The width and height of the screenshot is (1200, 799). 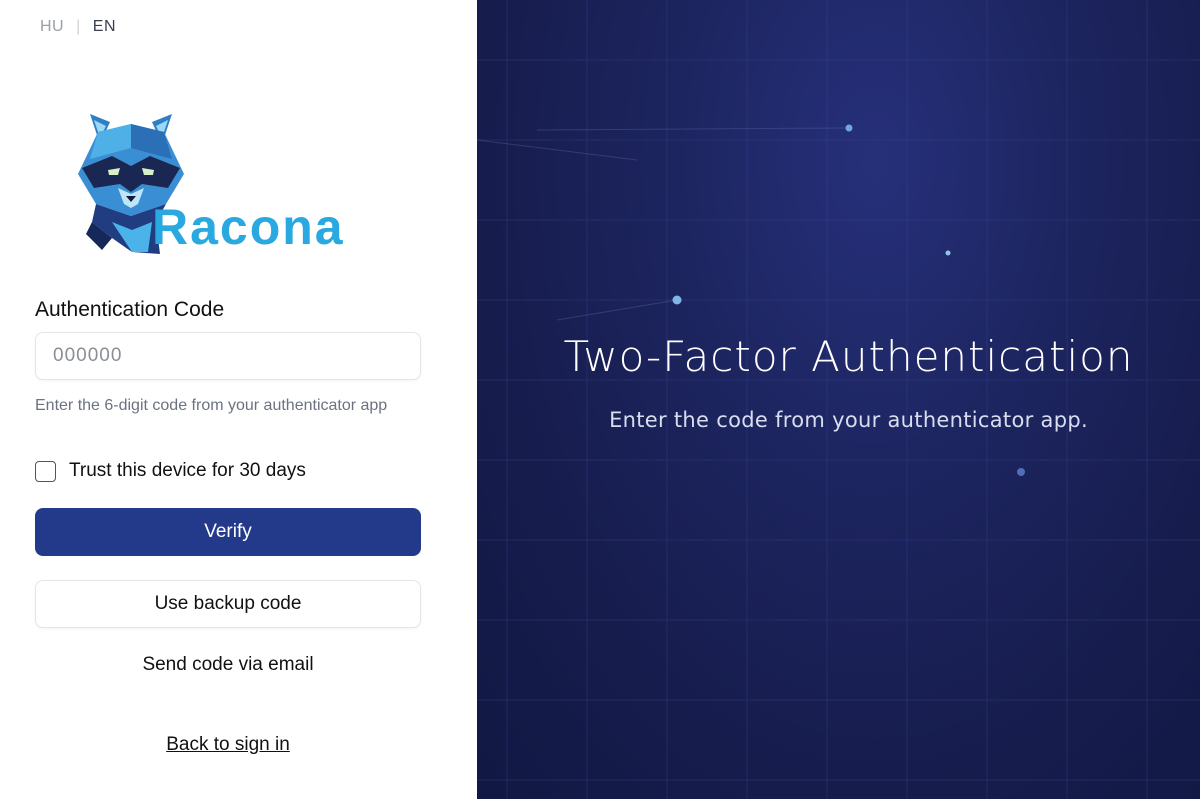 I want to click on brand-logo: Racona, so click(x=237, y=185).